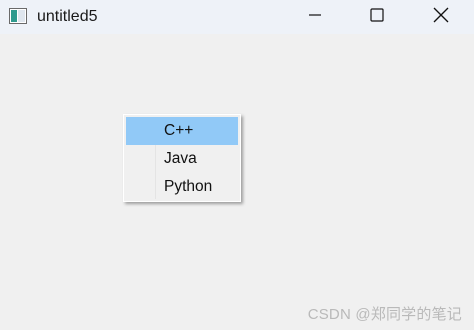  I want to click on minimize-button, so click(315, 17).